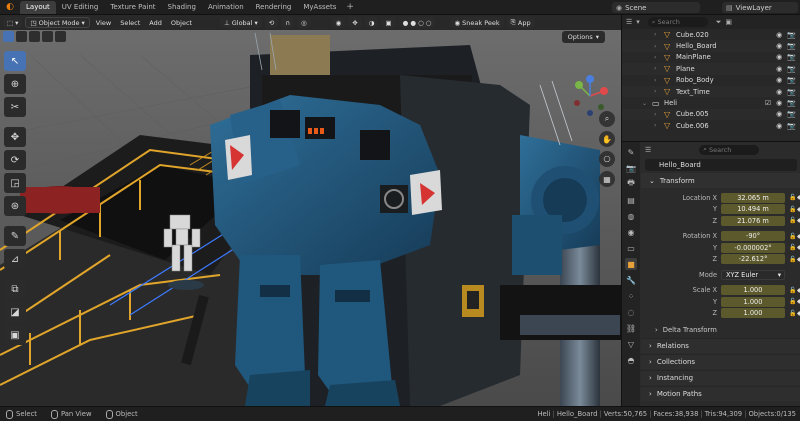  I want to click on rotate-tool: ⟳, so click(15, 160).